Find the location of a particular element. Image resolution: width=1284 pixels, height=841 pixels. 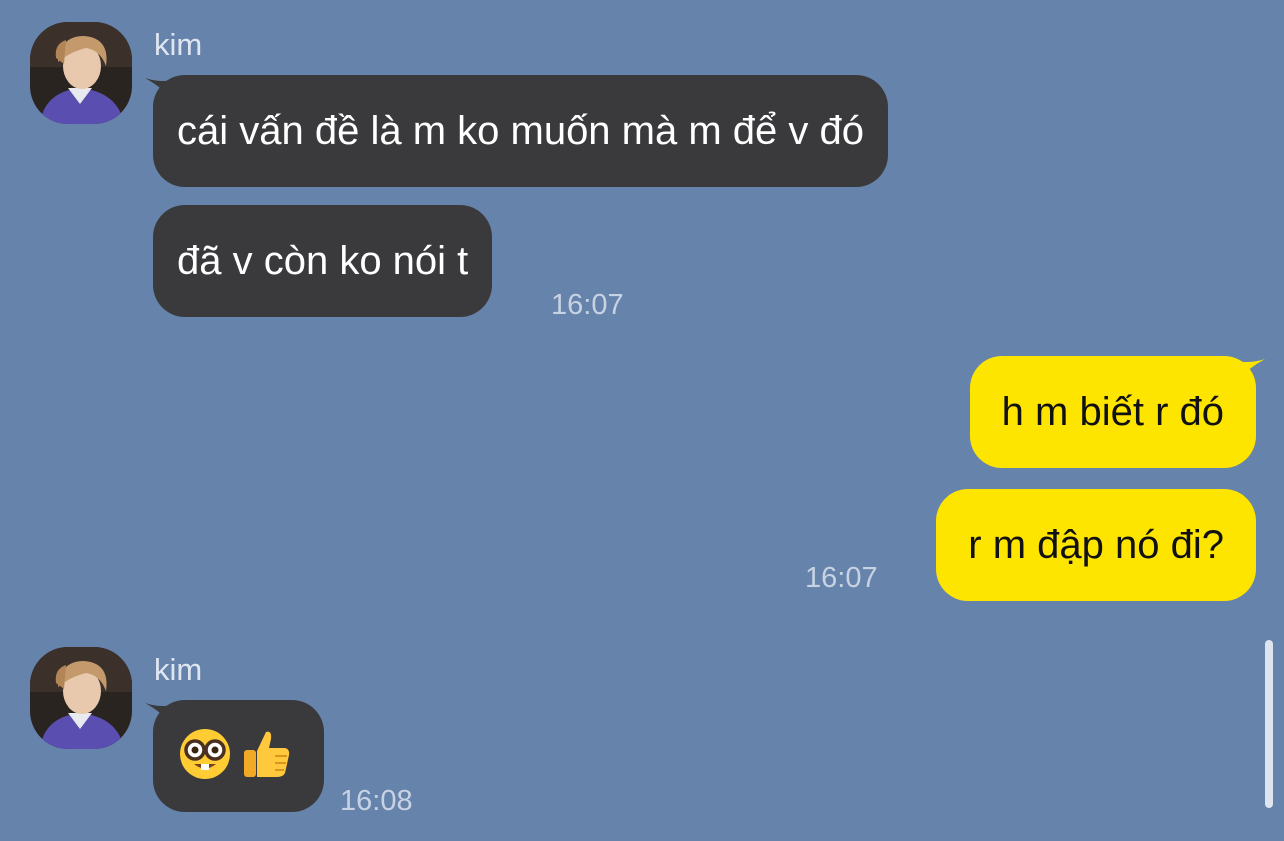

message-bubble: đã v còn ko nói t is located at coordinates (323, 261).